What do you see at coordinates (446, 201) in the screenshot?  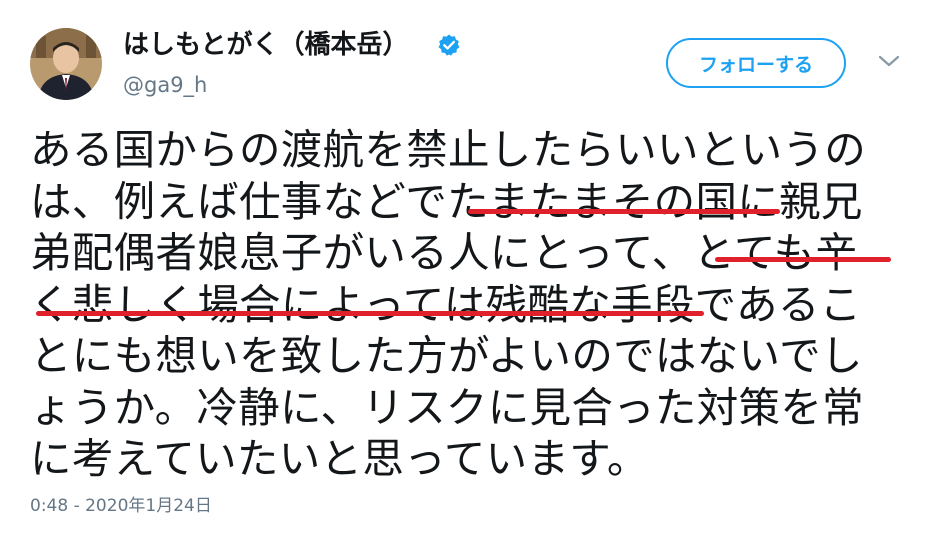 I see `tweet-text-line: は、例えば仕事などでたまたまその国に親兄` at bounding box center [446, 201].